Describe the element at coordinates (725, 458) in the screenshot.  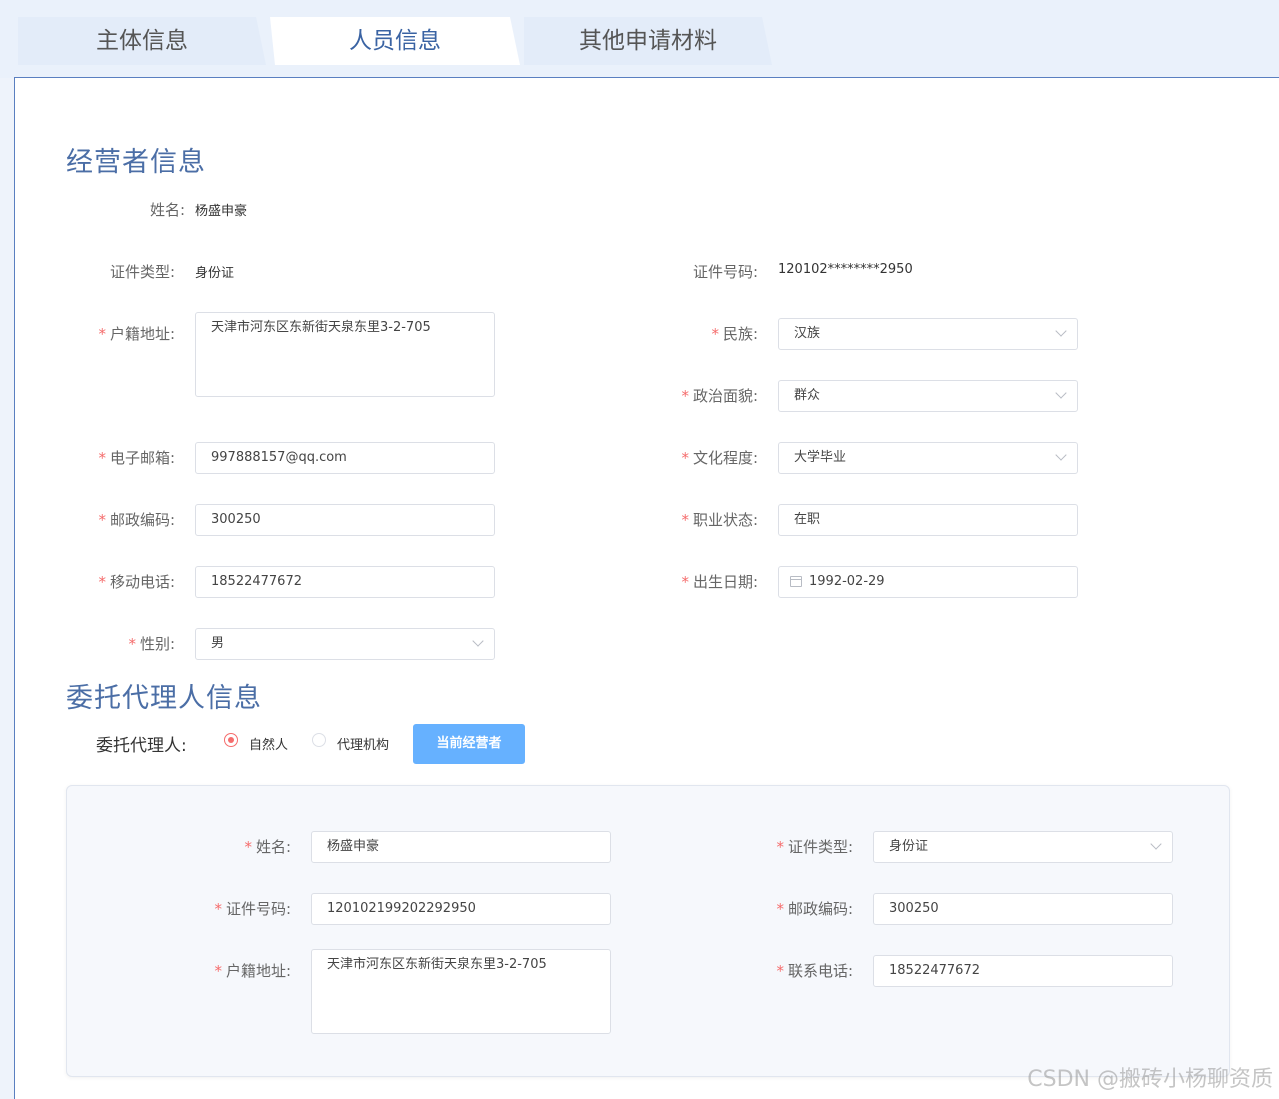
I see `operator-education-label-text: 文化程度:` at that location.